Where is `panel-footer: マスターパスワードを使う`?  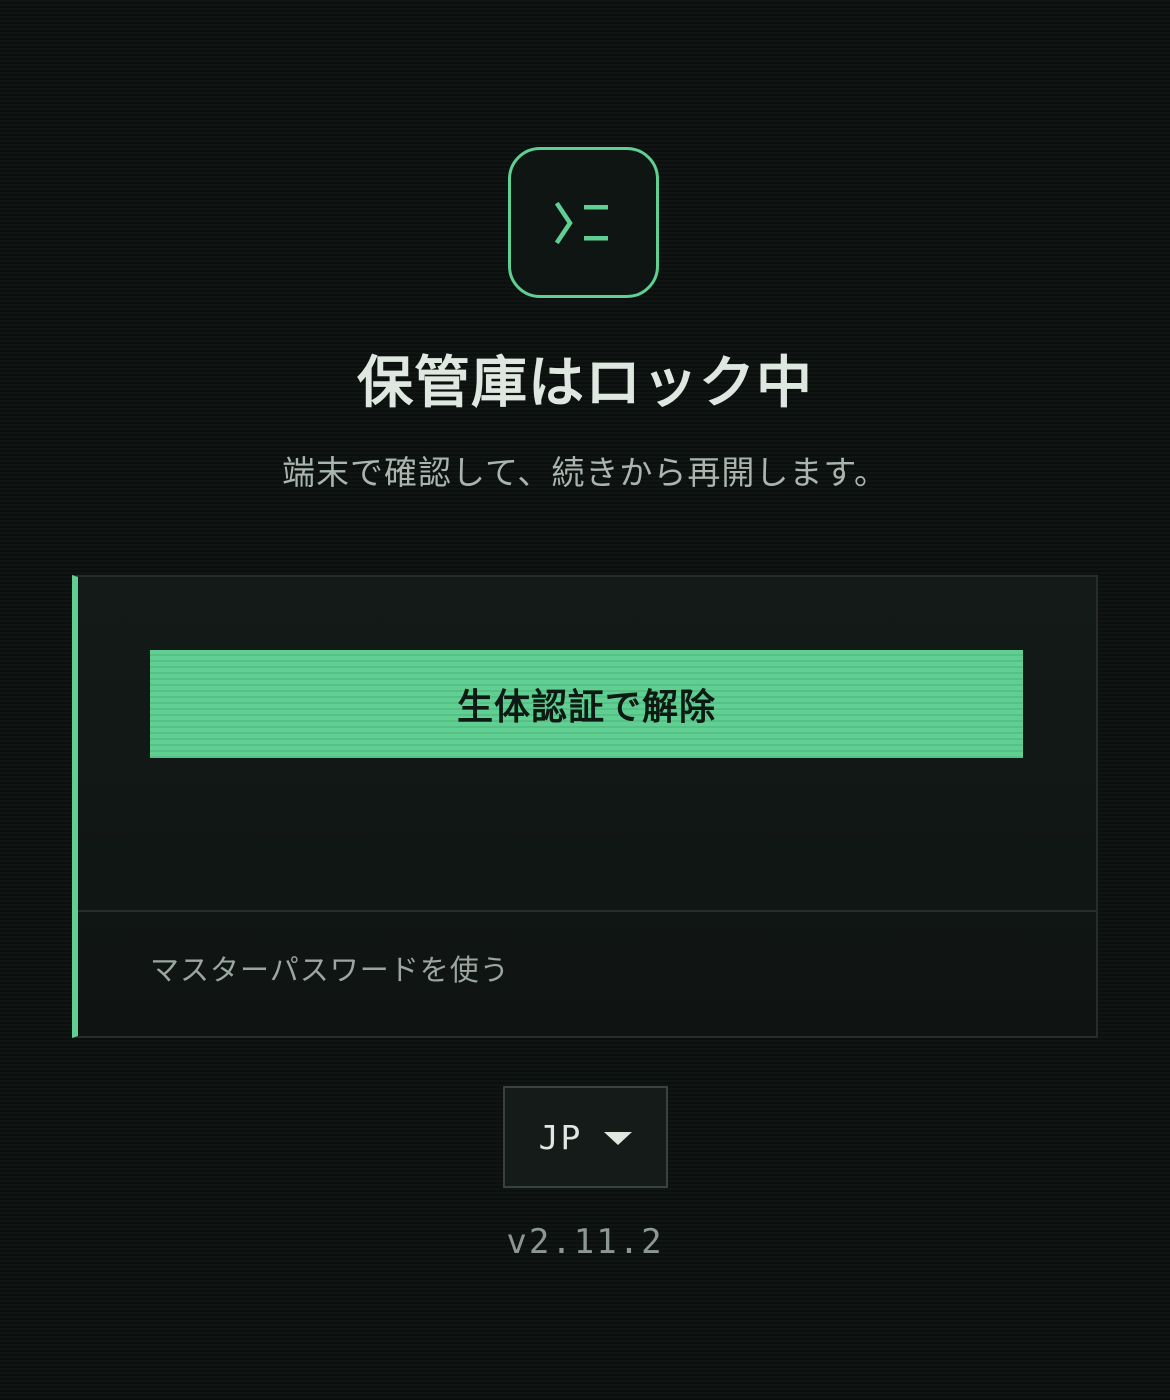 panel-footer: マスターパスワードを使う is located at coordinates (587, 974).